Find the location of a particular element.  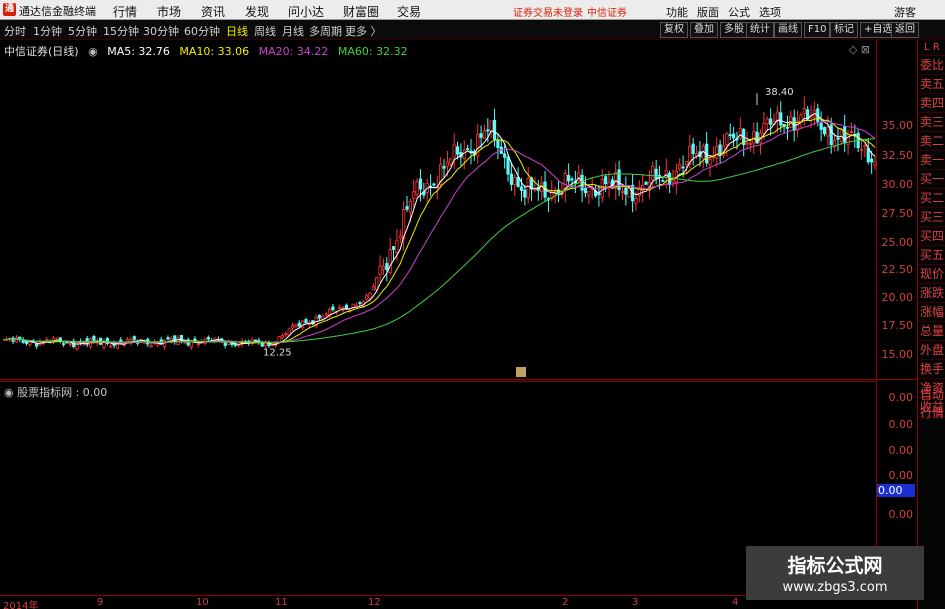

app-title: 通达信金融终端 is located at coordinates (57, 11).